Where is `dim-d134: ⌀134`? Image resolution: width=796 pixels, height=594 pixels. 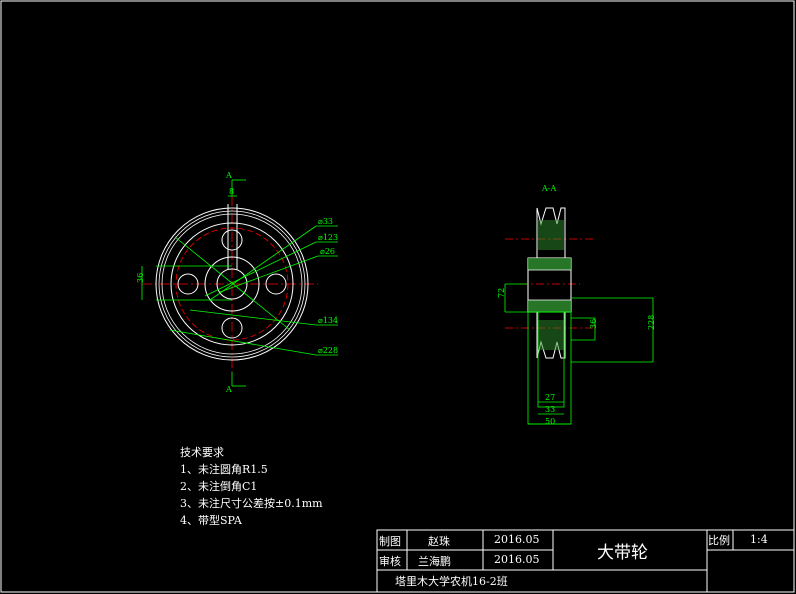 dim-d134: ⌀134 is located at coordinates (328, 320).